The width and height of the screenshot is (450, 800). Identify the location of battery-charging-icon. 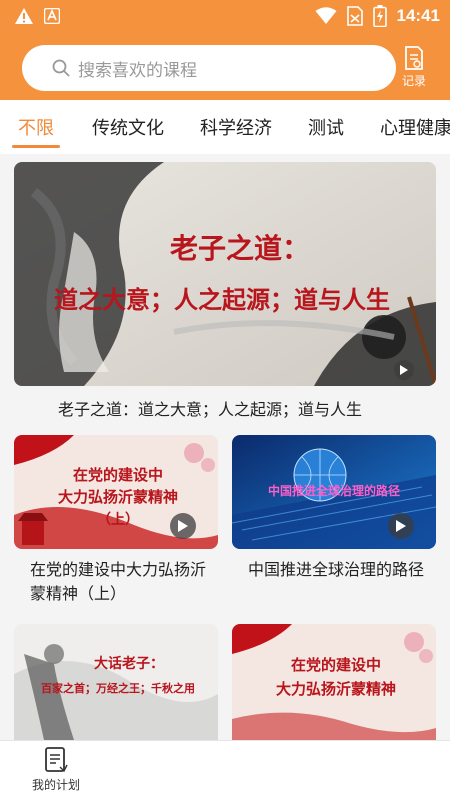
(379, 16).